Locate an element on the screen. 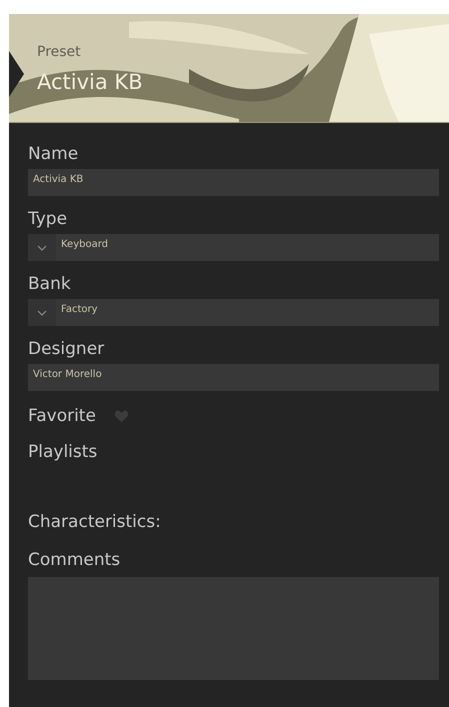 This screenshot has width=449, height=707. preset-title: Activia KB is located at coordinates (90, 82).